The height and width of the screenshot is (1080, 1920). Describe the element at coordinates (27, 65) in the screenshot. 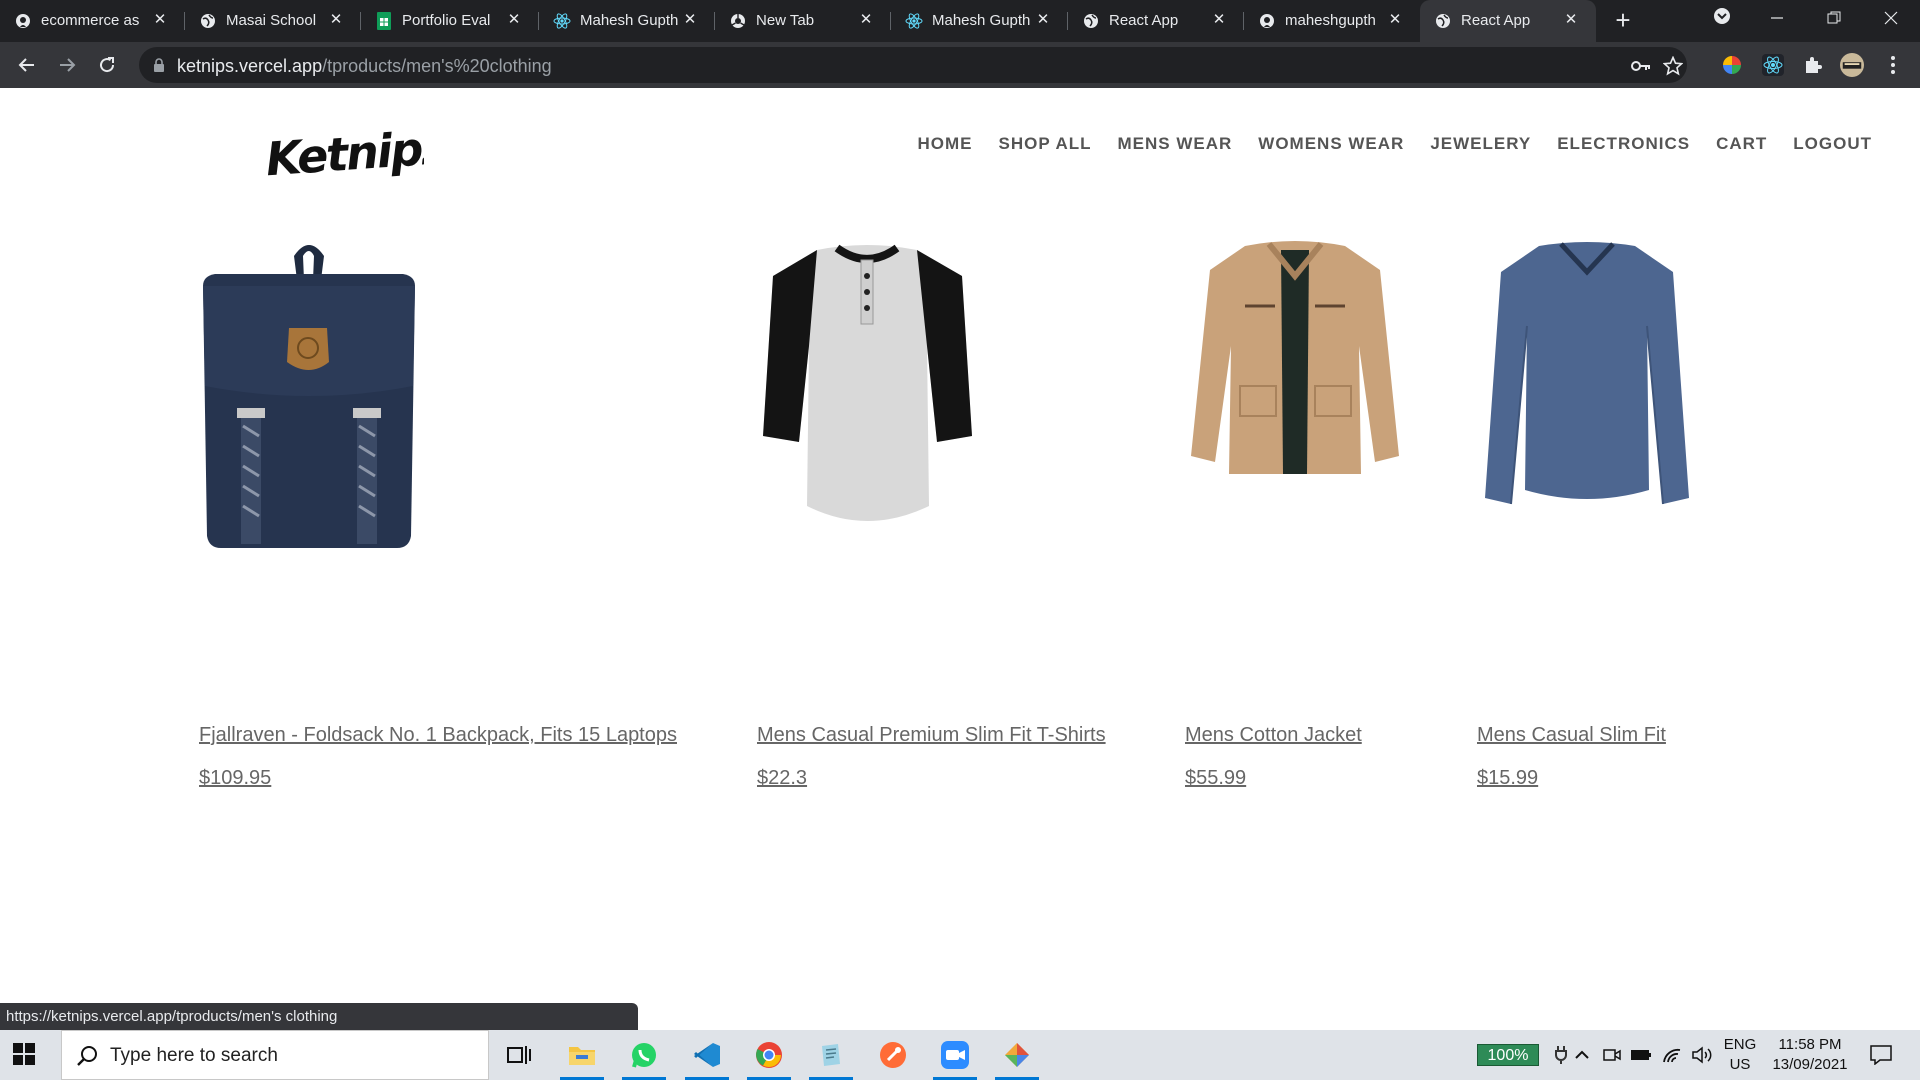

I see `back-button` at that location.